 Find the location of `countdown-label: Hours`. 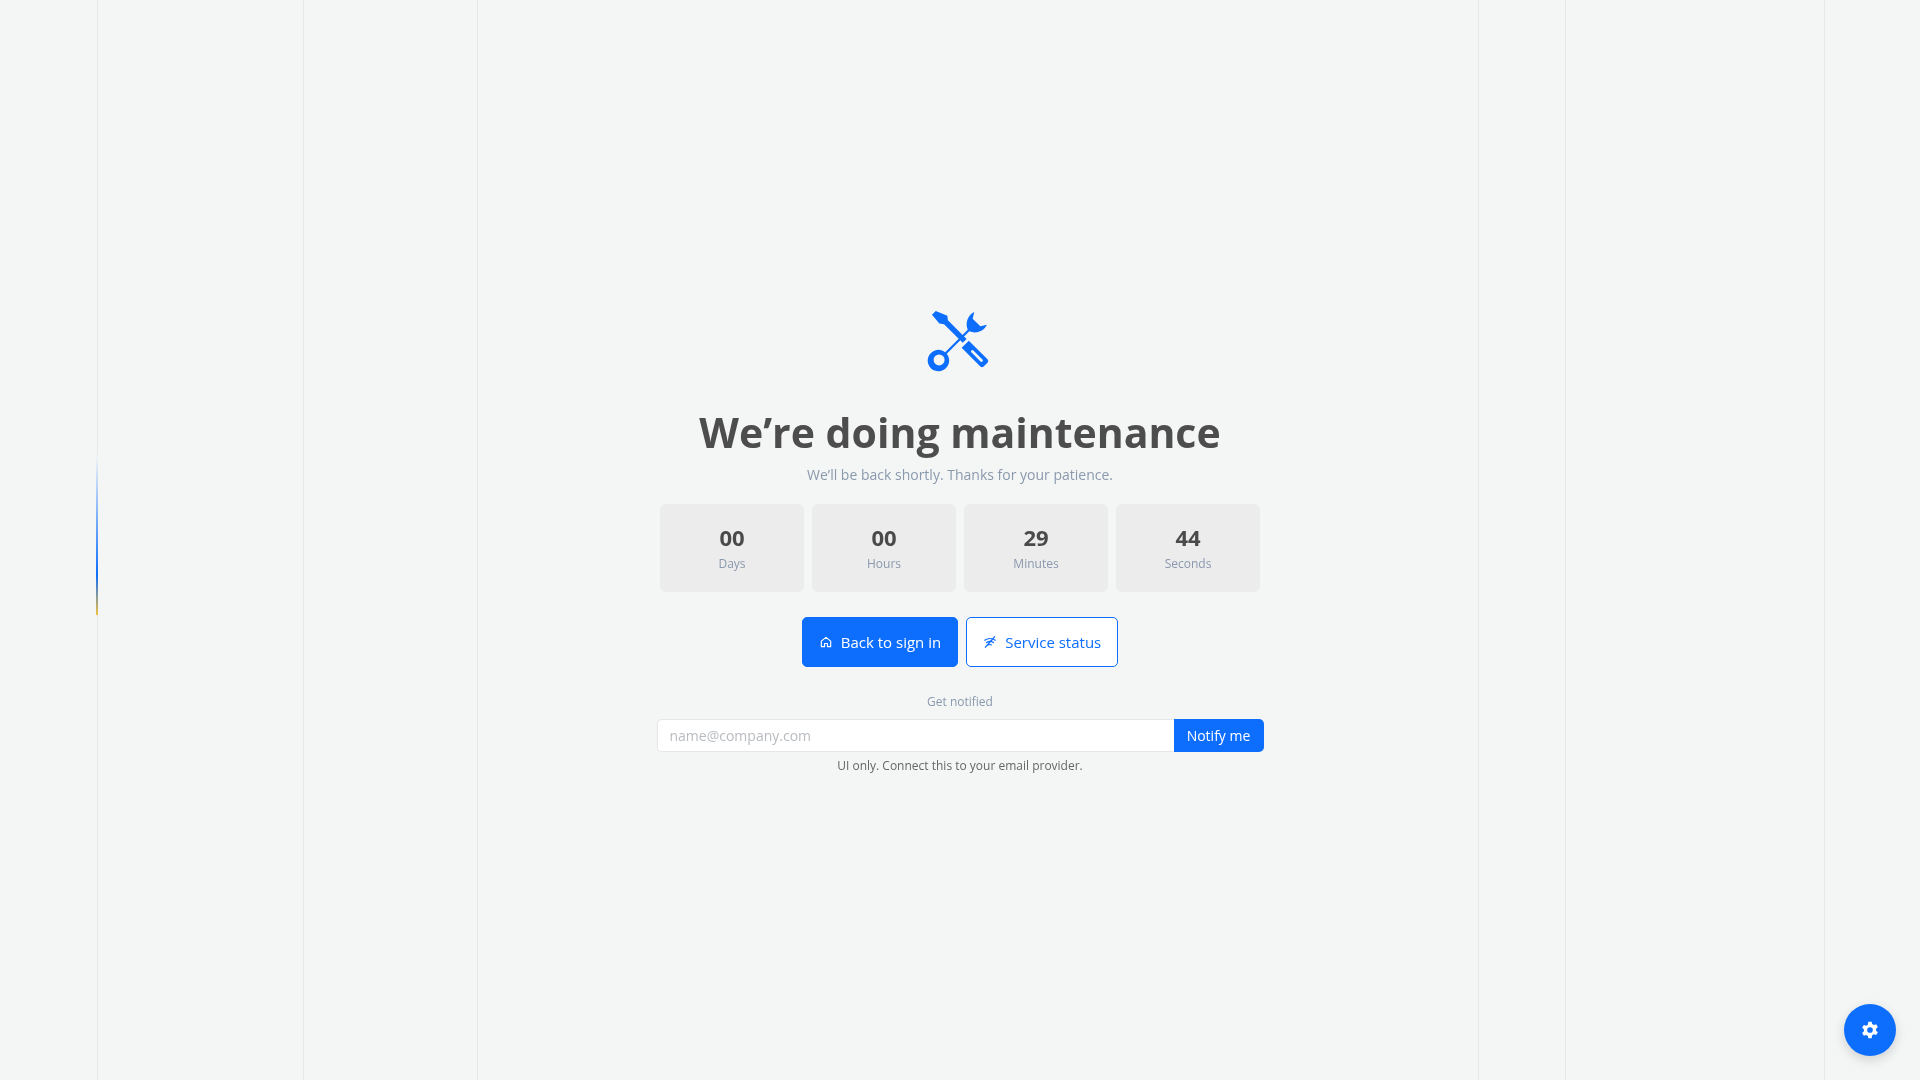

countdown-label: Hours is located at coordinates (884, 563).